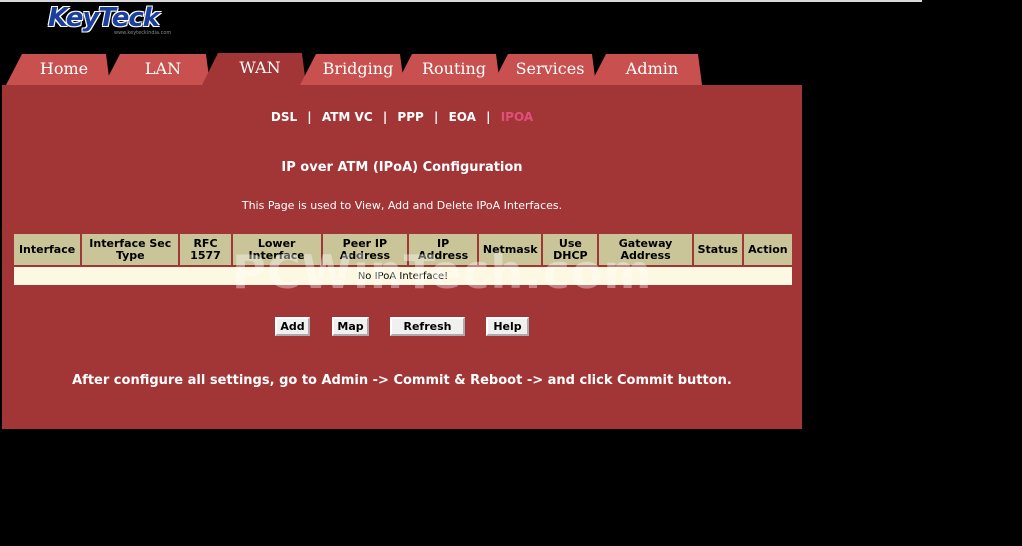 The image size is (1022, 546). I want to click on col-netmask: Netmask, so click(510, 249).